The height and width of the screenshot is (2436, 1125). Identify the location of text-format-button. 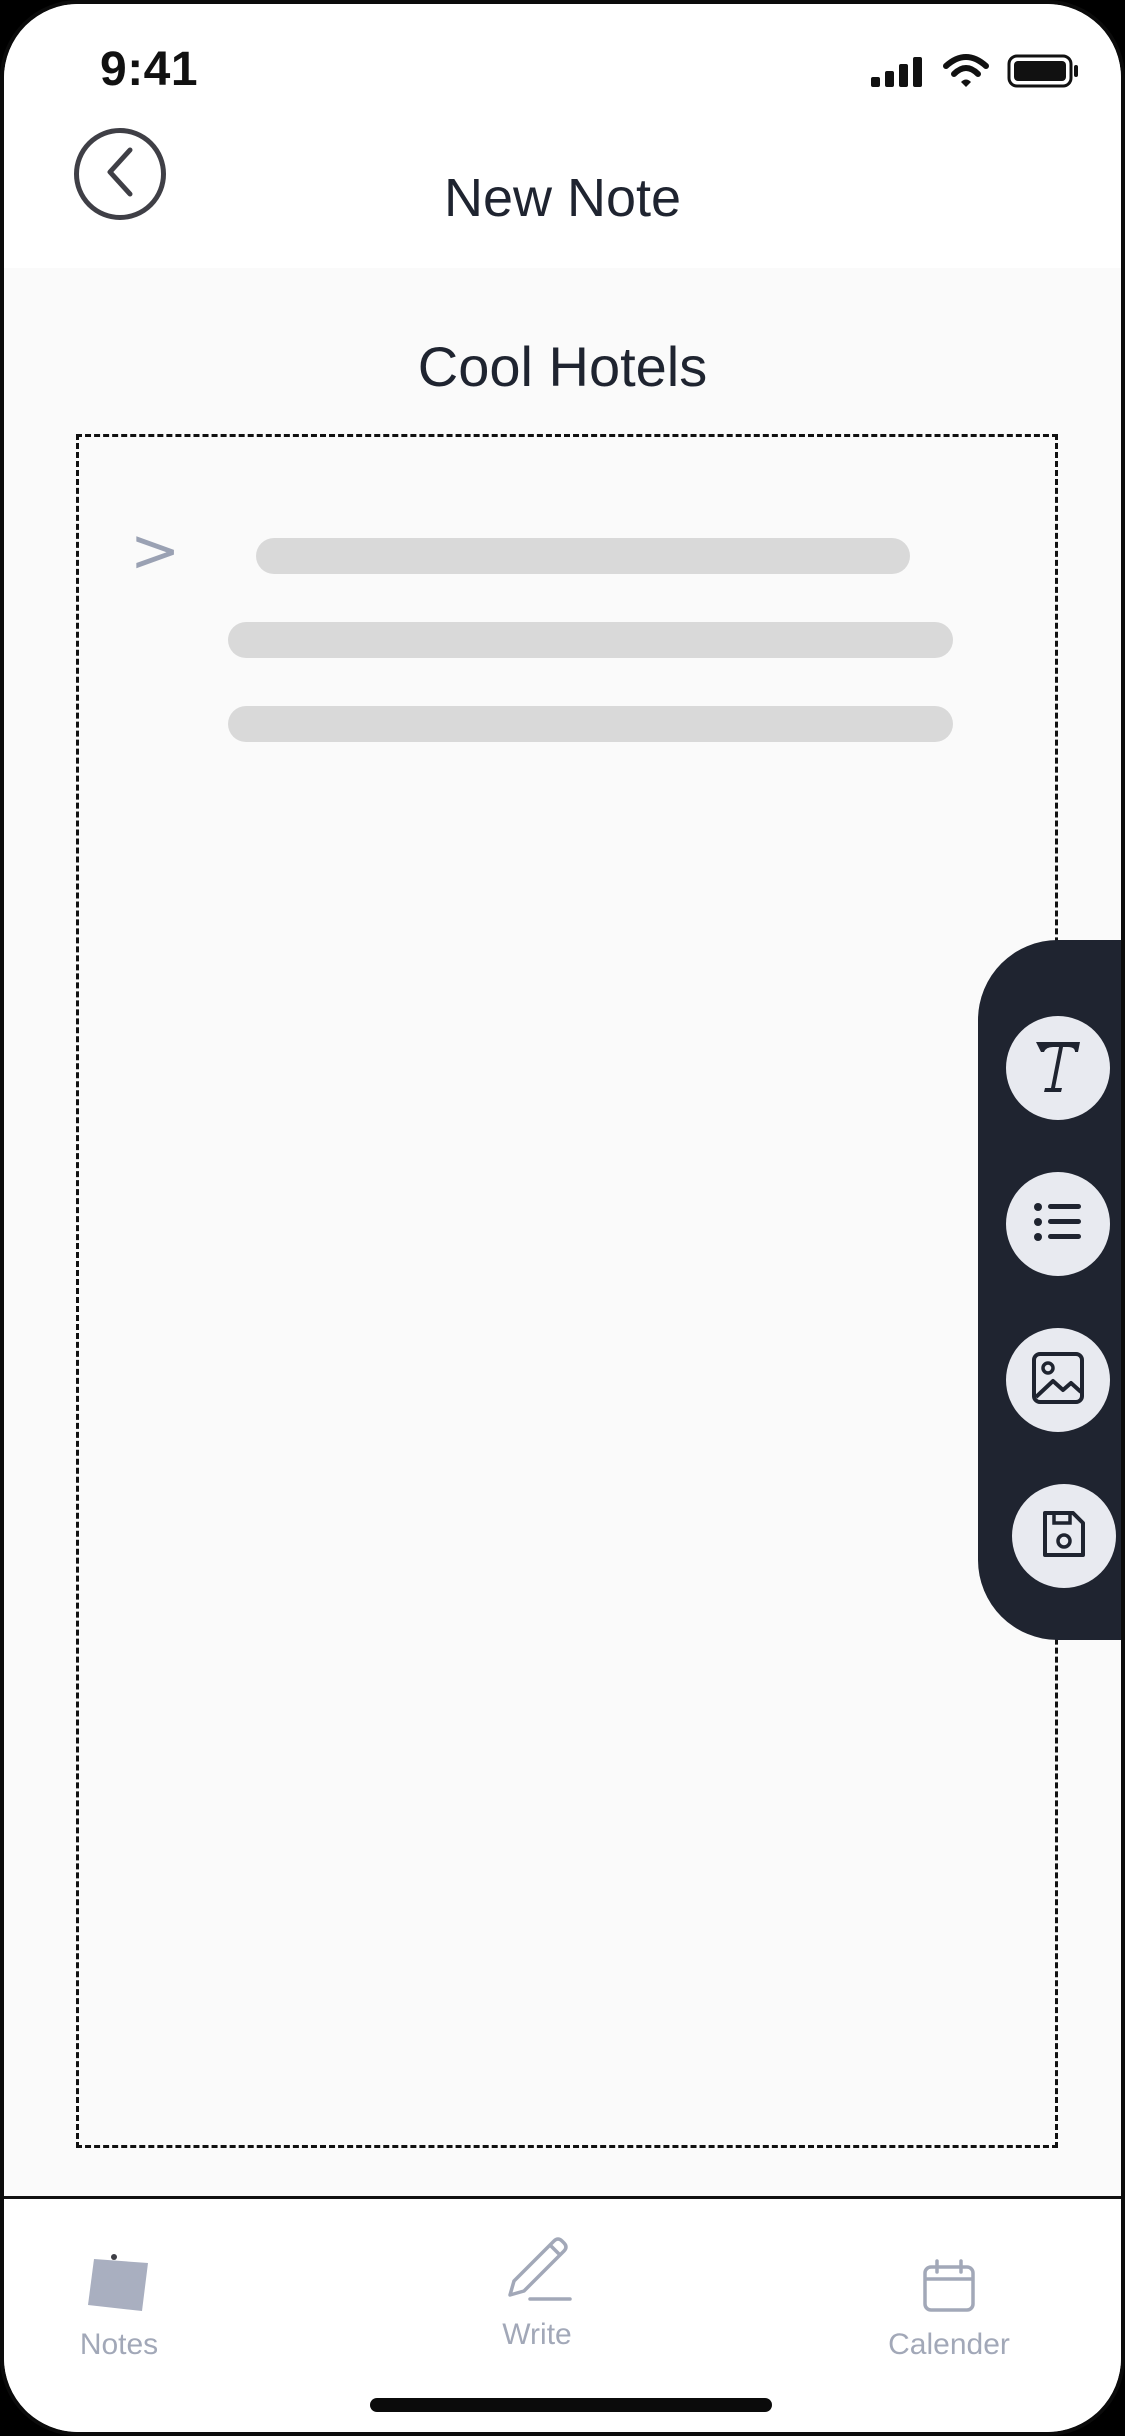
(1058, 1068).